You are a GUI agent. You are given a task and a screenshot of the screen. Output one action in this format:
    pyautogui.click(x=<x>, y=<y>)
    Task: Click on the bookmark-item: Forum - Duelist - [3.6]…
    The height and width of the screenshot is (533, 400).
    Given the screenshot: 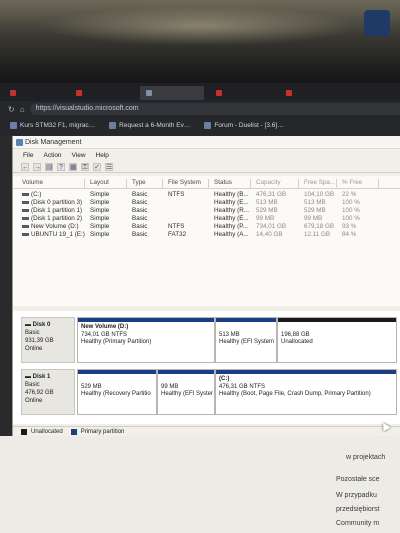 What is the action you would take?
    pyautogui.click(x=244, y=125)
    